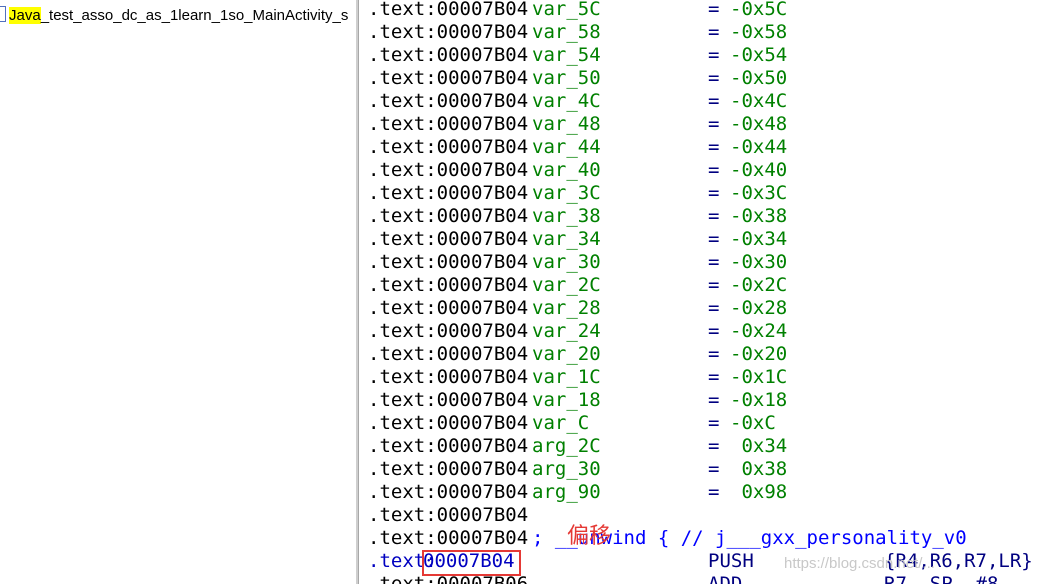 The width and height of the screenshot is (1044, 584). I want to click on stack-var-offset: -0x50, so click(759, 78).